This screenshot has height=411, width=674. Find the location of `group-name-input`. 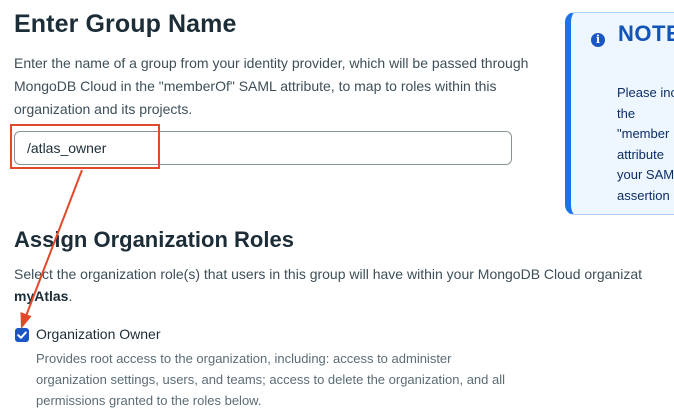

group-name-input is located at coordinates (263, 148).